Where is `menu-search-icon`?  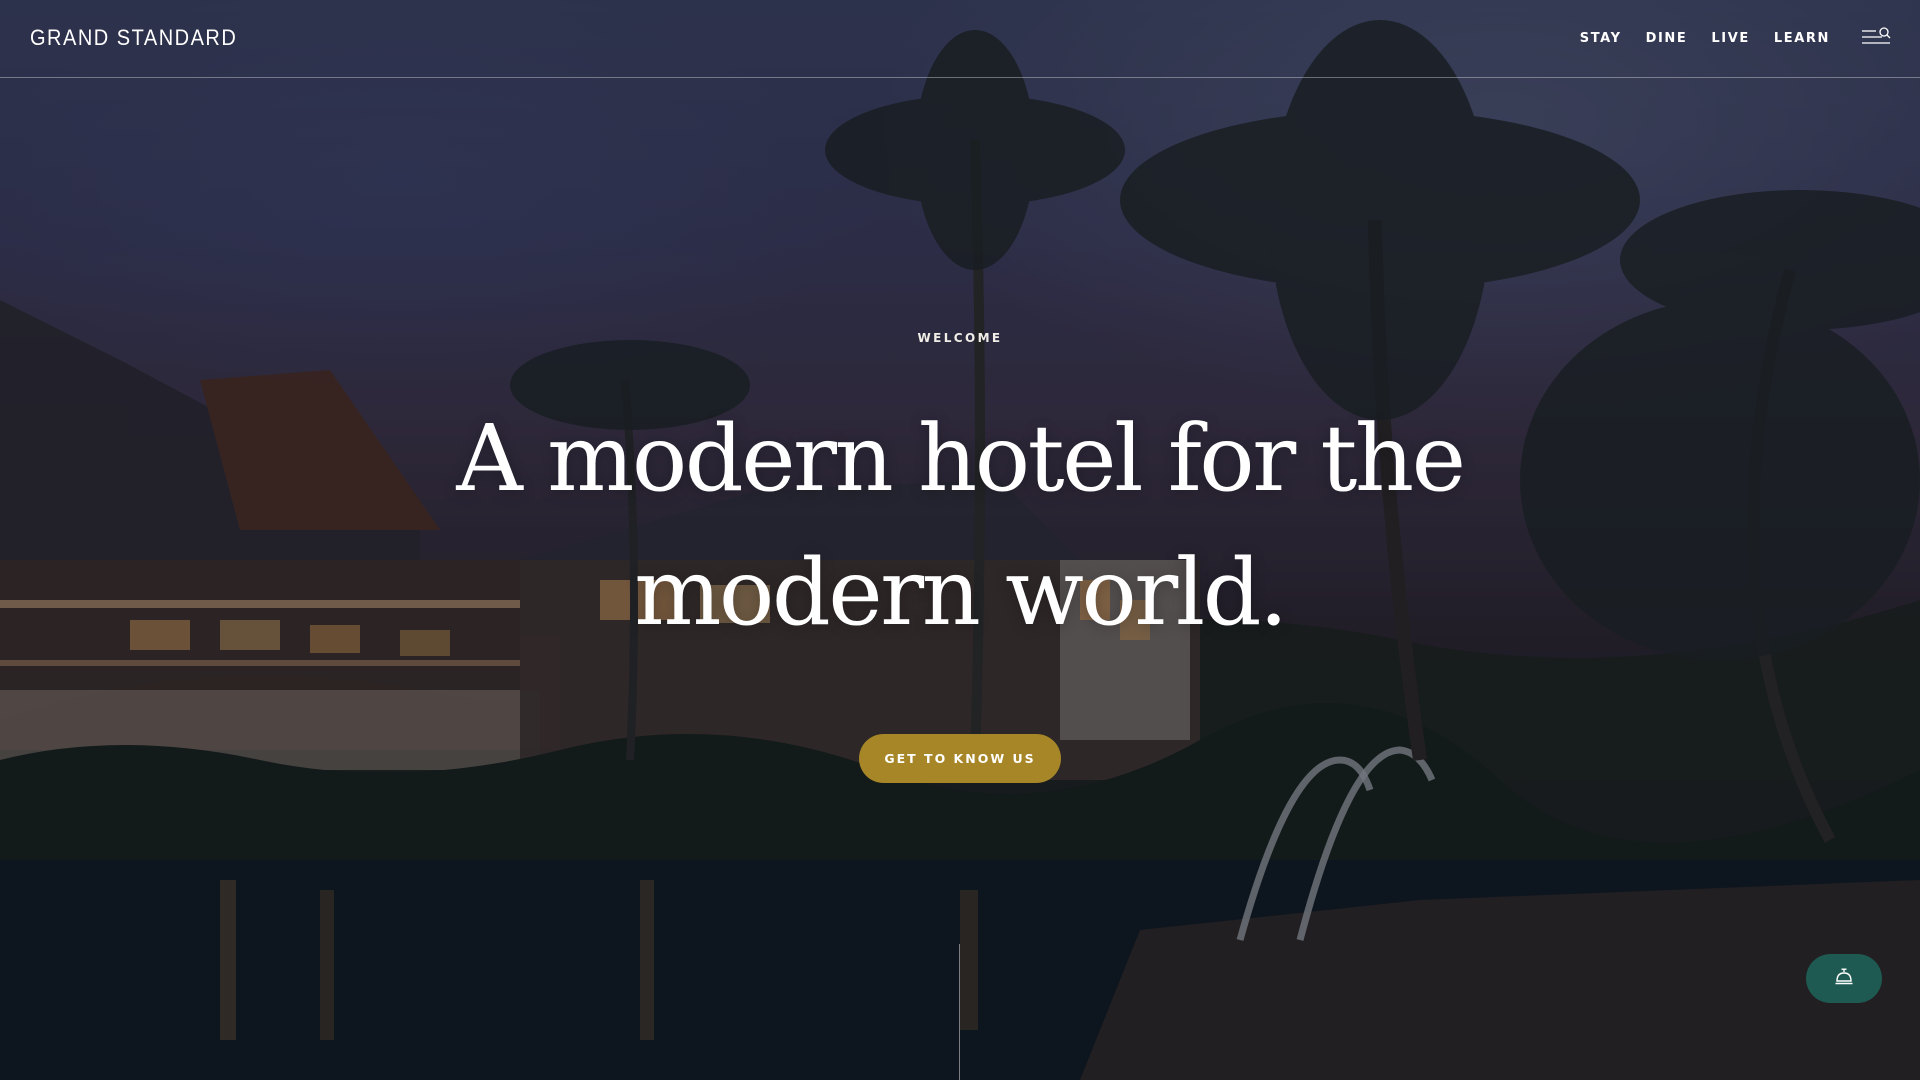
menu-search-icon is located at coordinates (1876, 37).